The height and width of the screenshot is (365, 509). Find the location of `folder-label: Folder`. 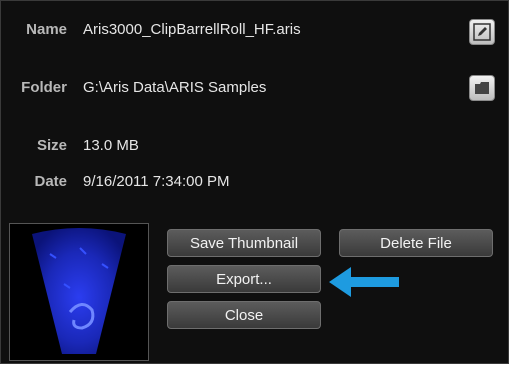

folder-label: Folder is located at coordinates (44, 87).